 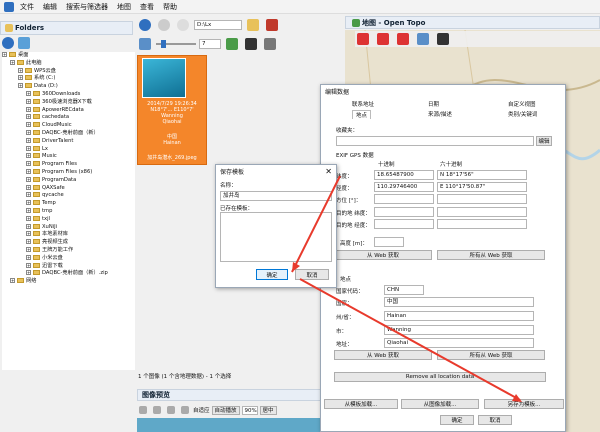 I want to click on arrow-head-bottom, so click(x=517, y=398).